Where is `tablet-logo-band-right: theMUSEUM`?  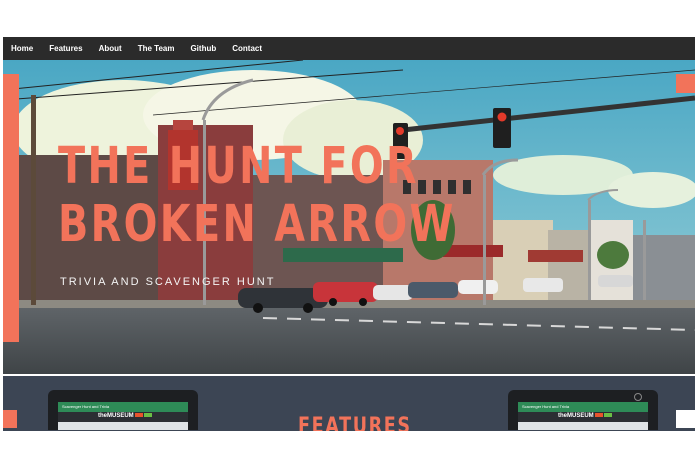 tablet-logo-band-right: theMUSEUM is located at coordinates (583, 417).